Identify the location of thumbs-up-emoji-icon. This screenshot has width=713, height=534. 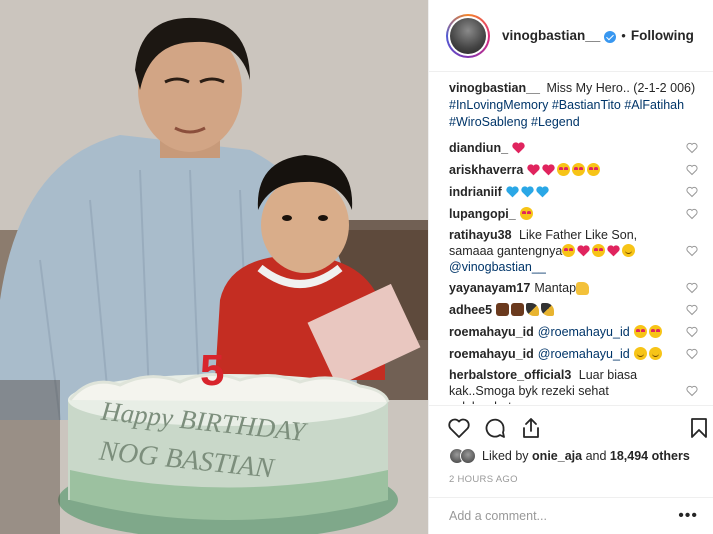
(583, 288).